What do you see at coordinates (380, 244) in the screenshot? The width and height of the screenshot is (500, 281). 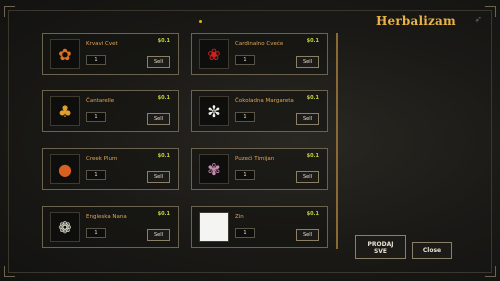 I see `sell-all-label-line1: PRODAJ` at bounding box center [380, 244].